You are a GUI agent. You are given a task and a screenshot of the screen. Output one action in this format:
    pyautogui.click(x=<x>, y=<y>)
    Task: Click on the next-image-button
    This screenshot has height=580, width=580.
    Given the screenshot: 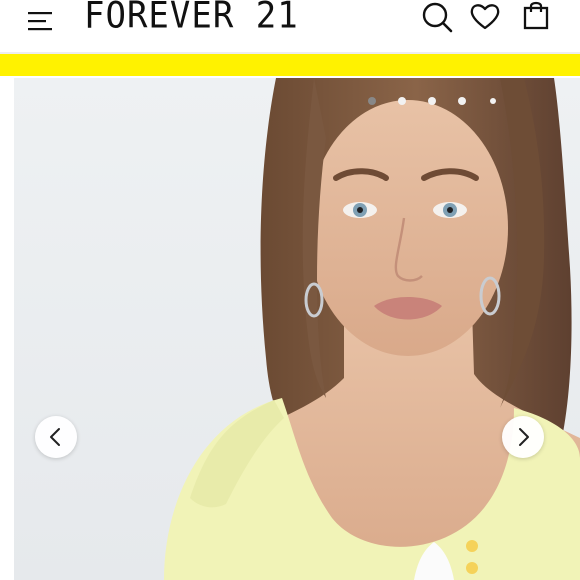 What is the action you would take?
    pyautogui.click(x=523, y=437)
    